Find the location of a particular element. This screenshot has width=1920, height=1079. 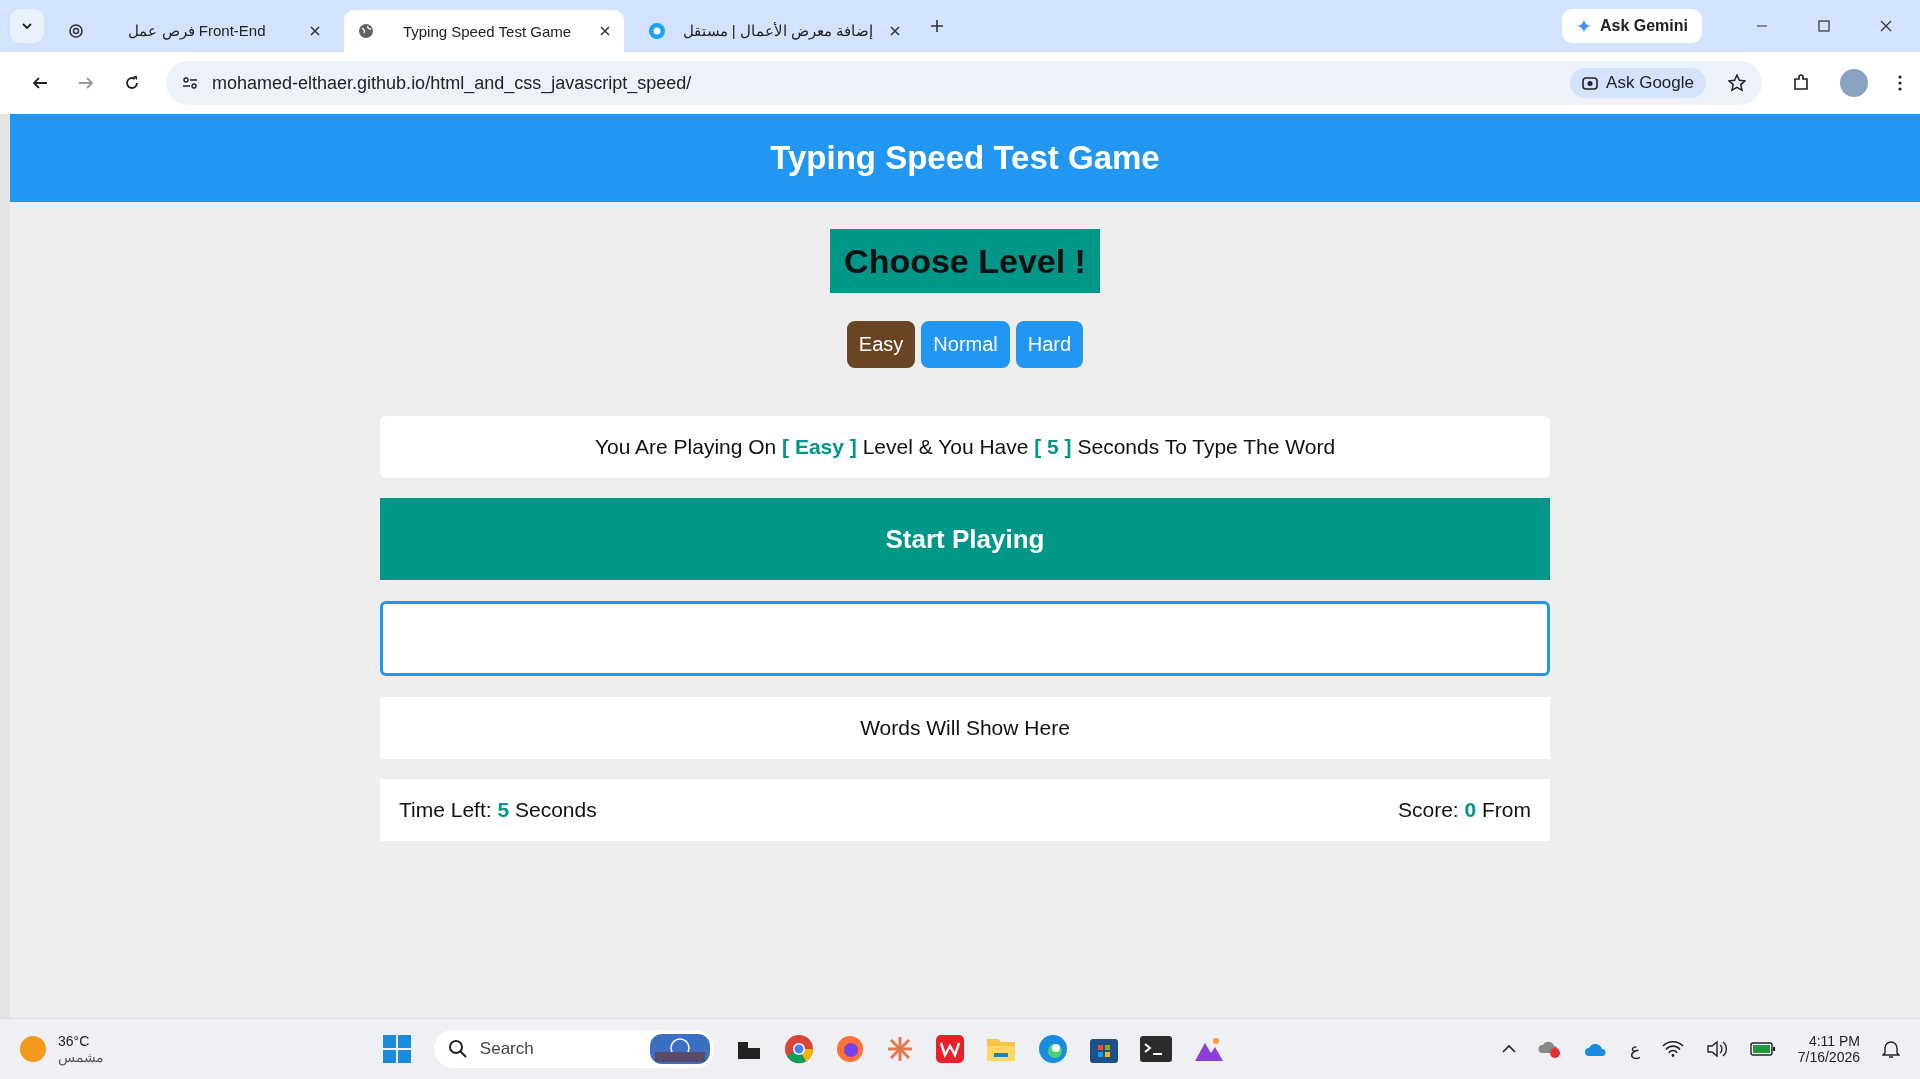

browser-tab: إضافة معرض الأعمال | مستقل is located at coordinates (774, 31).